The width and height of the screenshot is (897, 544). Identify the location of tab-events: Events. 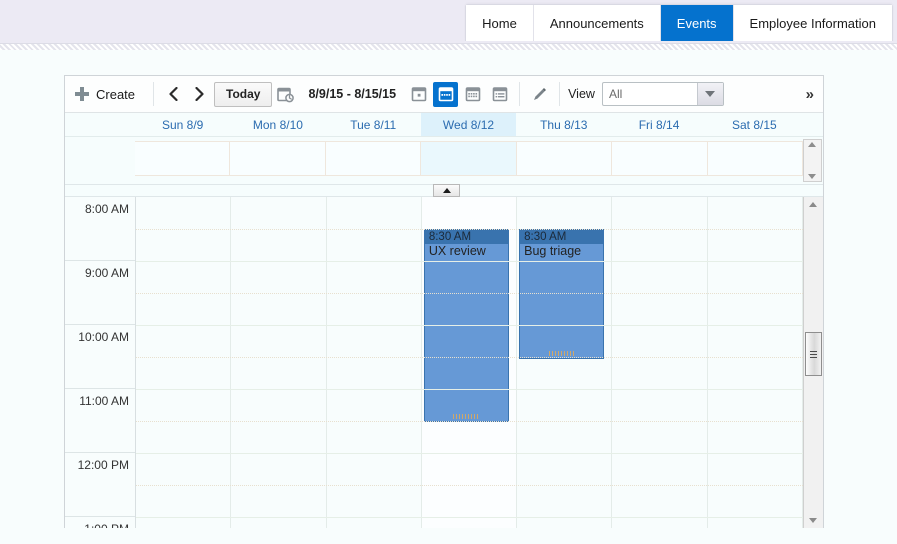
(697, 23).